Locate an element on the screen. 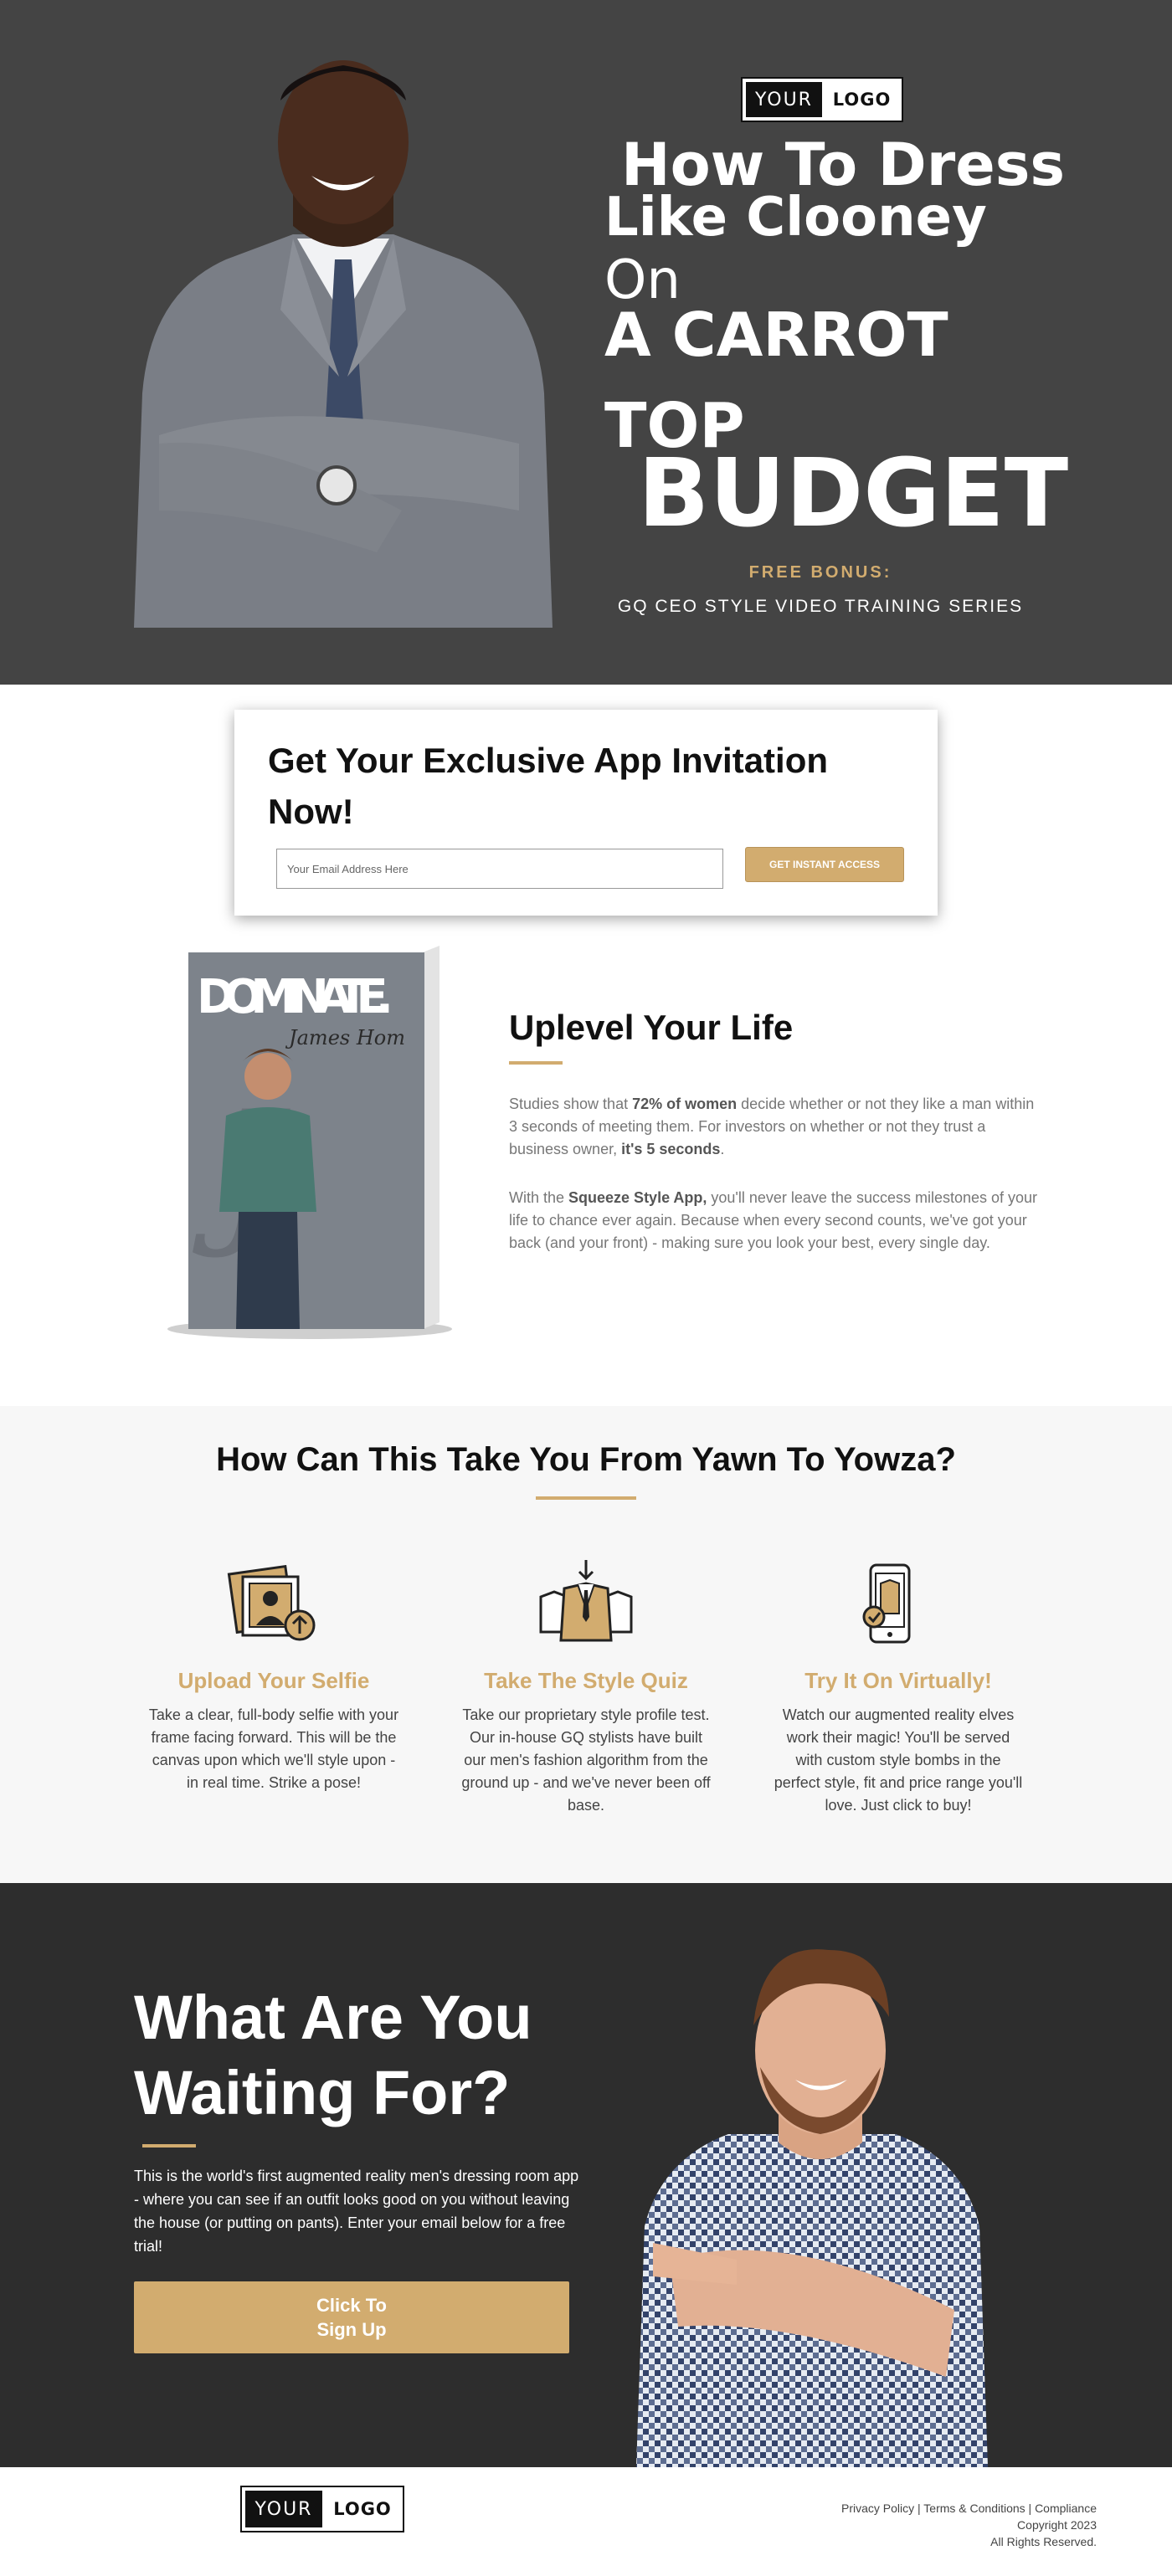  hero-headline-line-4: A CARROT is located at coordinates (776, 335).